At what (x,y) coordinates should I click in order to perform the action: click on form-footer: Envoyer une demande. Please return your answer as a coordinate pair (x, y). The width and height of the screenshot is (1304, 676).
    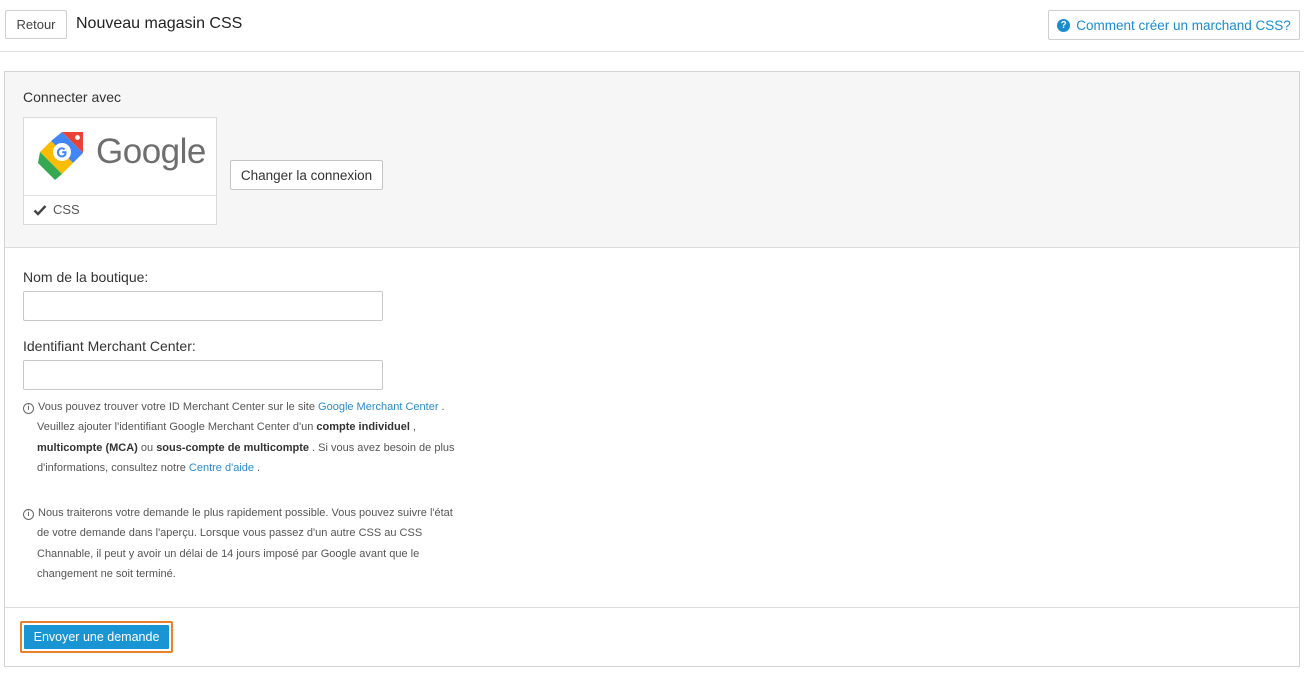
    Looking at the image, I should click on (652, 636).